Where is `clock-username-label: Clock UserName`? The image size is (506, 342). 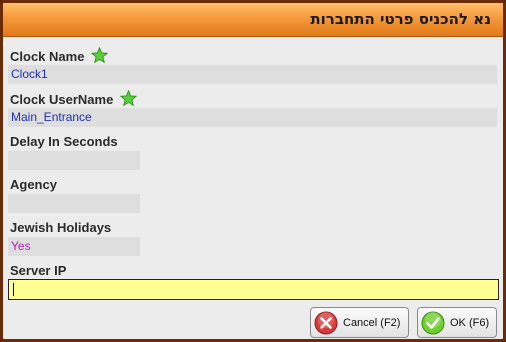
clock-username-label: Clock UserName is located at coordinates (62, 99).